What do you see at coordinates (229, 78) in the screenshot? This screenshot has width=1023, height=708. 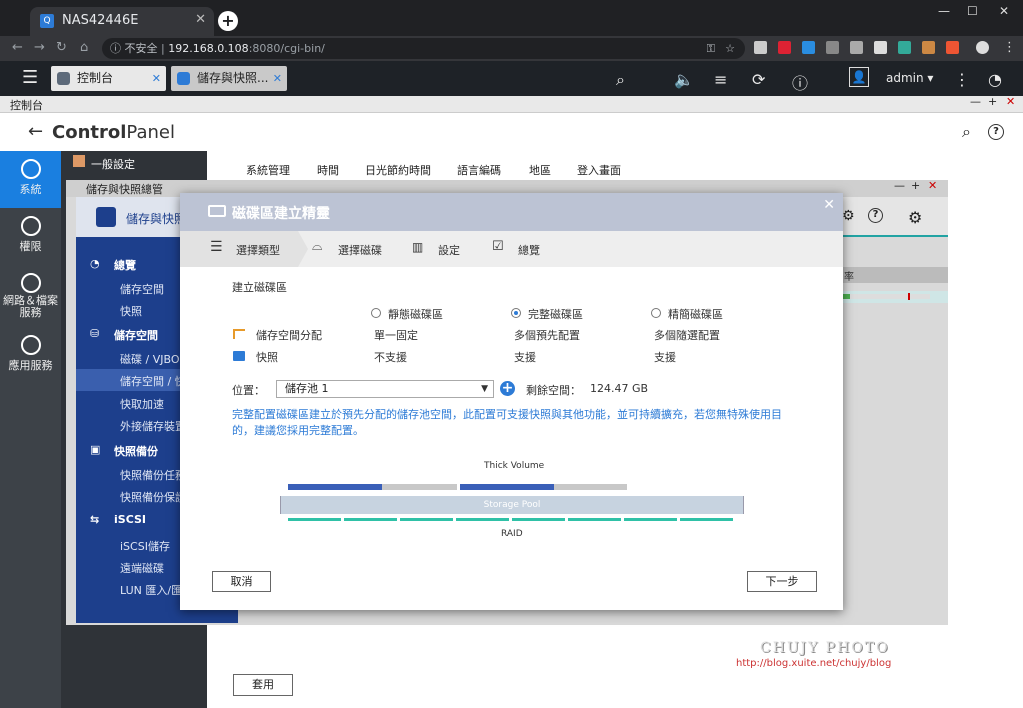 I see `qts-tab-storage: 儲存與快照... ✕` at bounding box center [229, 78].